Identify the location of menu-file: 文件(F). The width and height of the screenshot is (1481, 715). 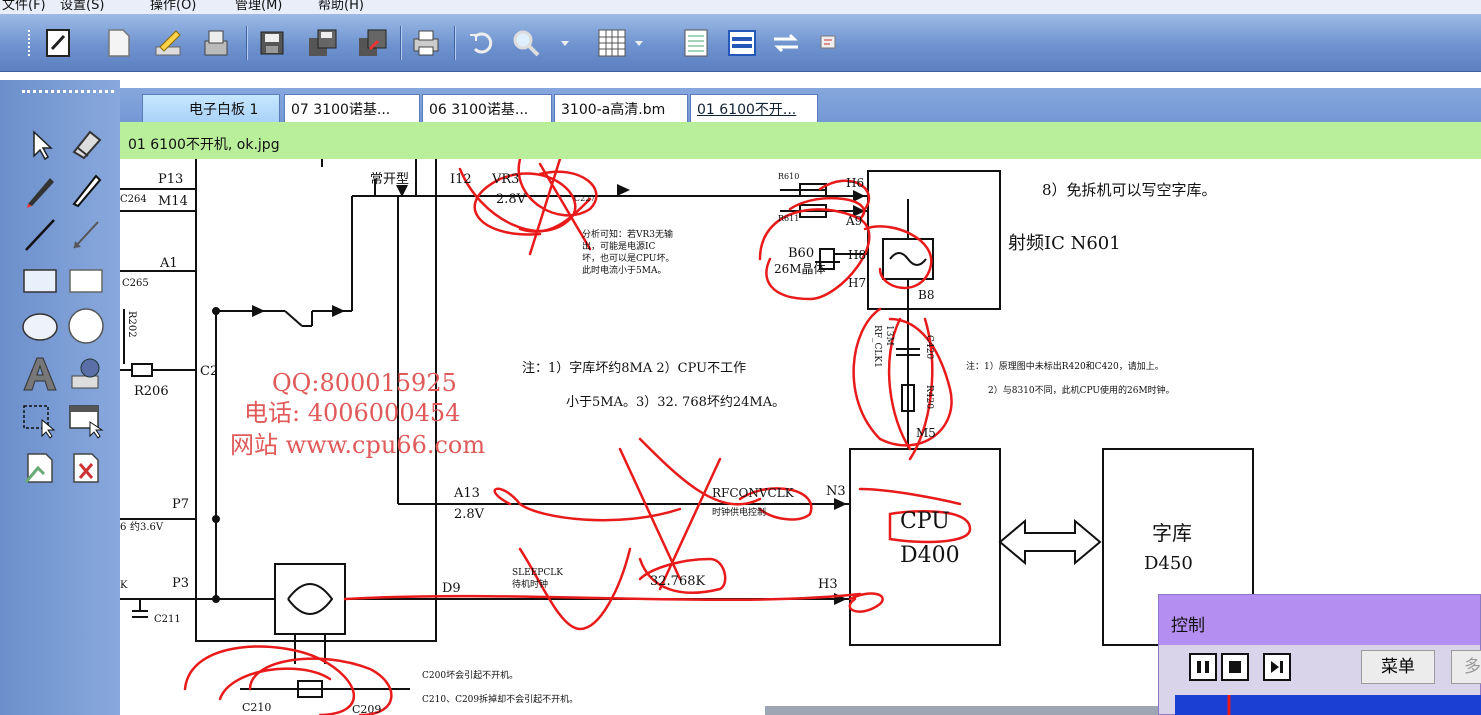
(24, 6).